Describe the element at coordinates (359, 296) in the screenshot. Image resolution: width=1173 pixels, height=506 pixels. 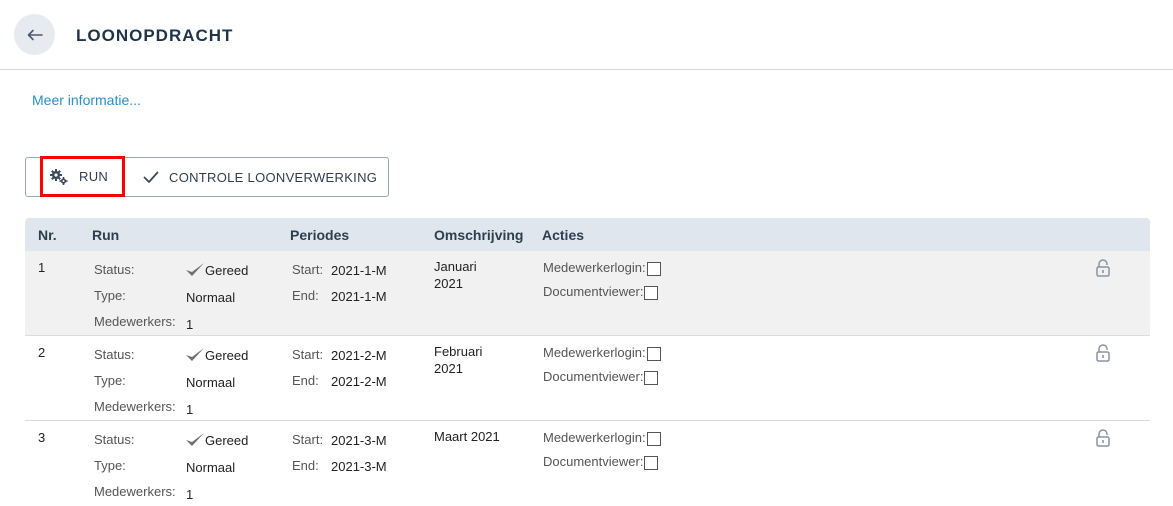
I see `period-end-value: 2021-1-M` at that location.